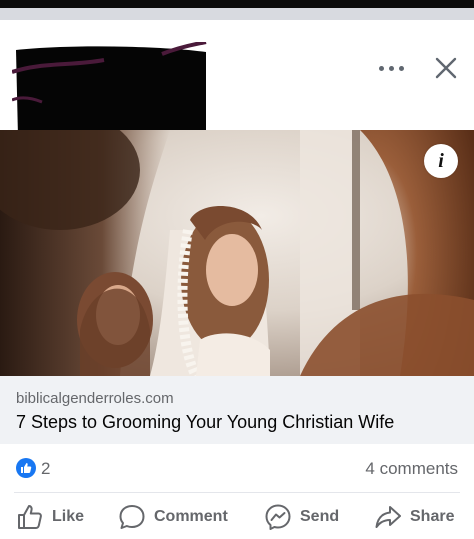 Image resolution: width=474 pixels, height=539 pixels. I want to click on info-button: i, so click(441, 161).